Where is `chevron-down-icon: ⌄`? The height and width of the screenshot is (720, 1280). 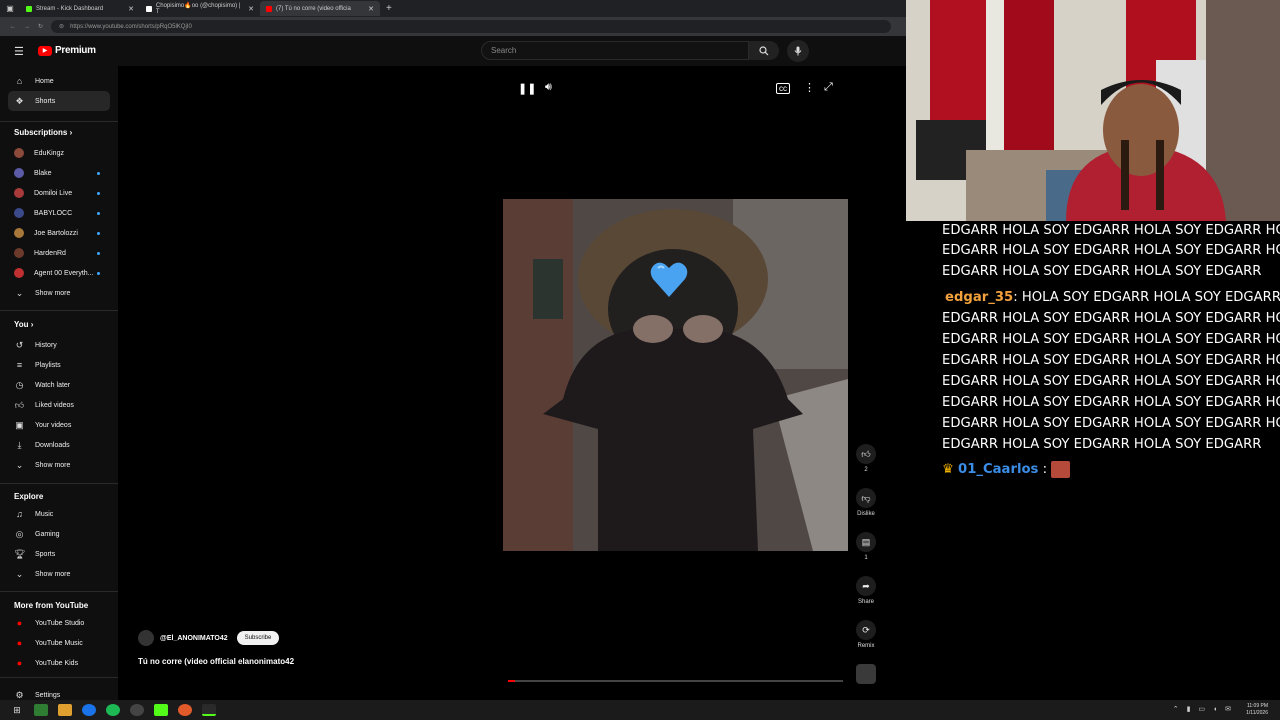 chevron-down-icon: ⌄ is located at coordinates (19, 573).